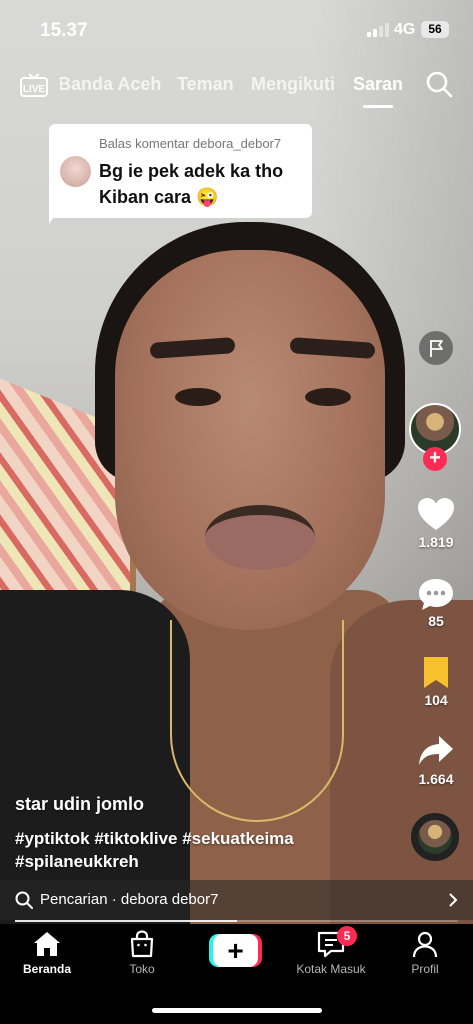 This screenshot has height=1024, width=473. What do you see at coordinates (260, 537) in the screenshot?
I see `video-person-mouth` at bounding box center [260, 537].